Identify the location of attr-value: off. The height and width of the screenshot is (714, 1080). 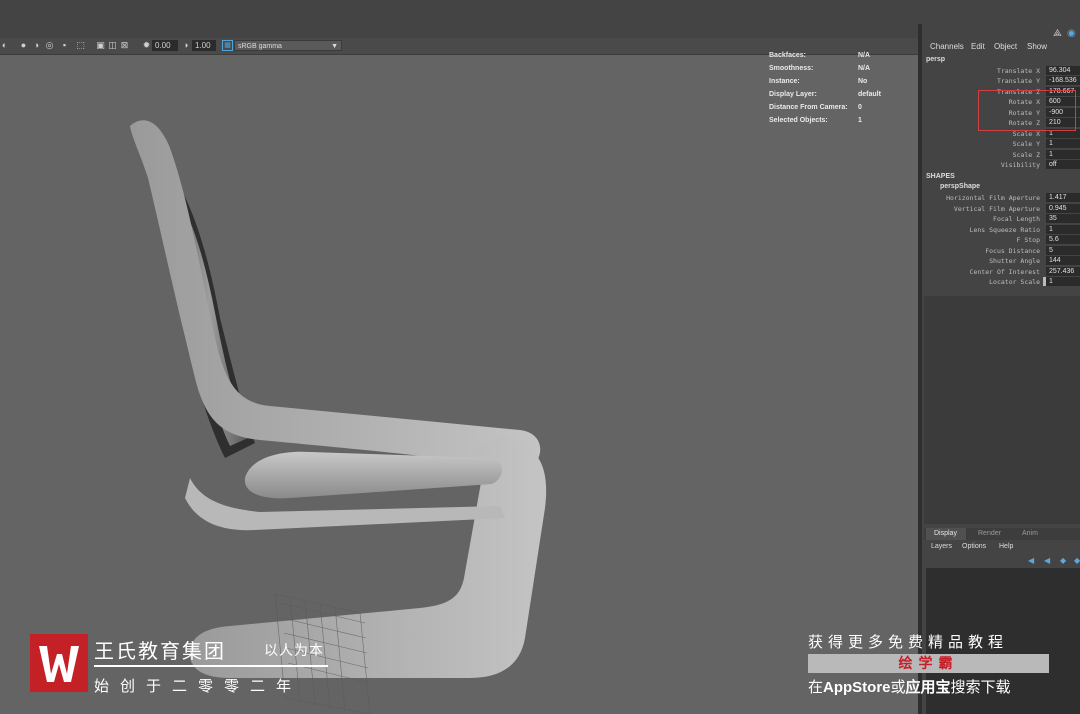
(1063, 164).